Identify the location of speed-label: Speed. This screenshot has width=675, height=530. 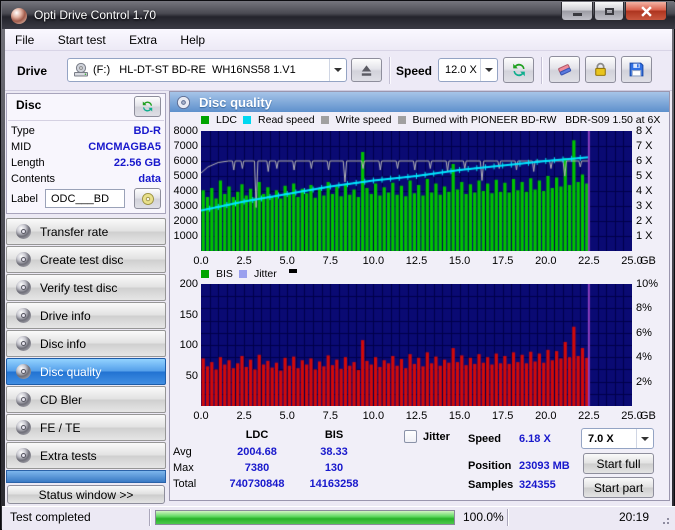
(414, 71).